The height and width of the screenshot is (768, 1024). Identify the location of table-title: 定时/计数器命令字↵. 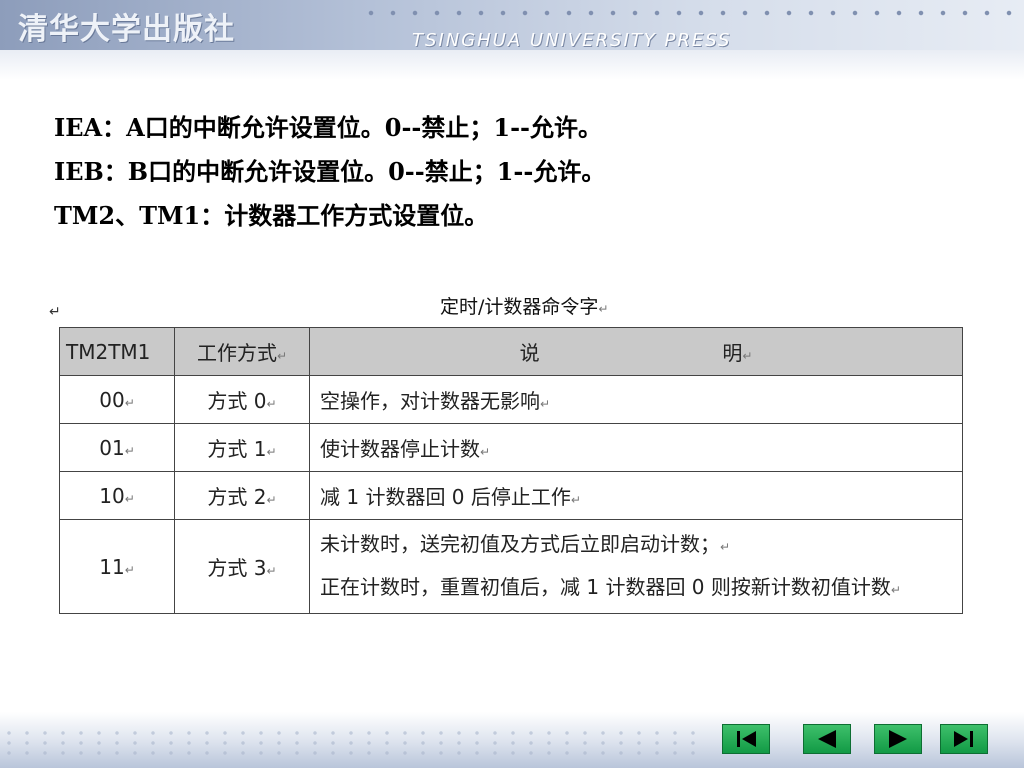
(524, 305).